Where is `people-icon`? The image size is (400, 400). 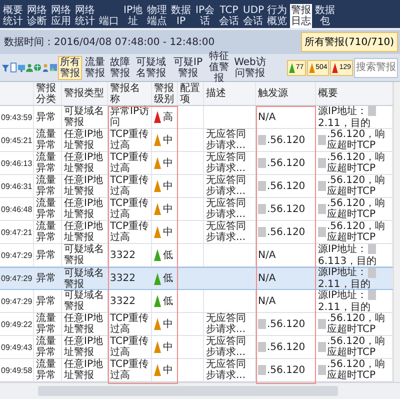
people-icon is located at coordinates (29, 67).